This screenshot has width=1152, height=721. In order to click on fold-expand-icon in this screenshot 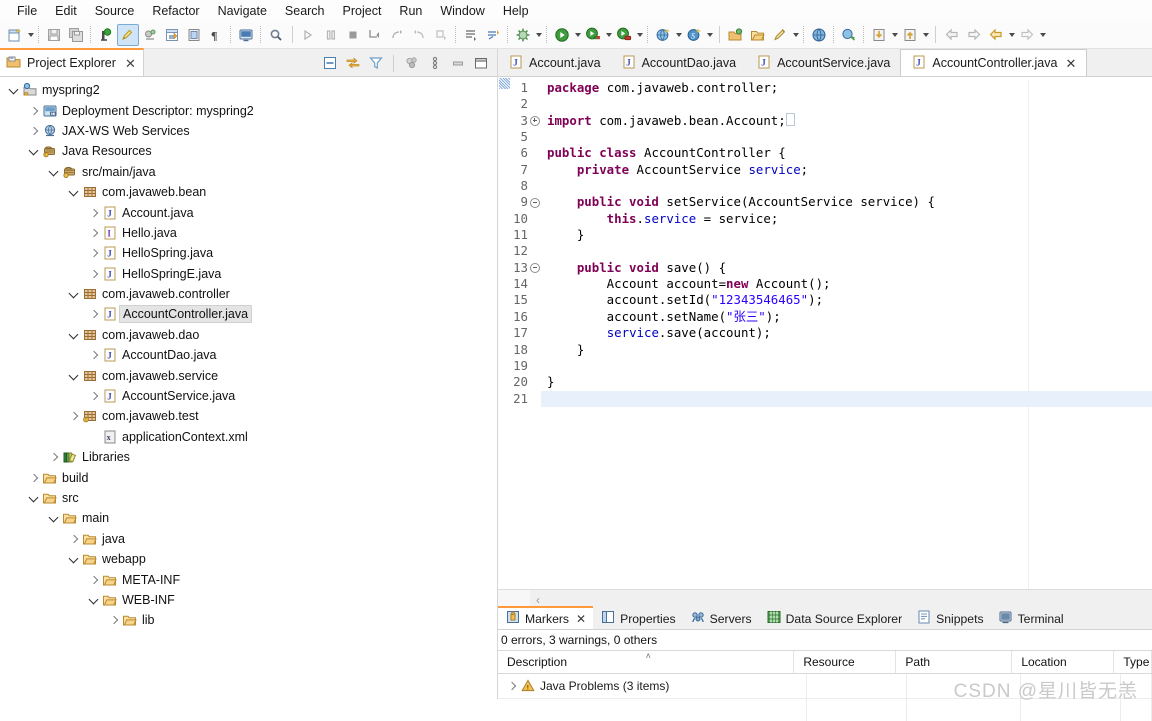, I will do `click(535, 121)`.